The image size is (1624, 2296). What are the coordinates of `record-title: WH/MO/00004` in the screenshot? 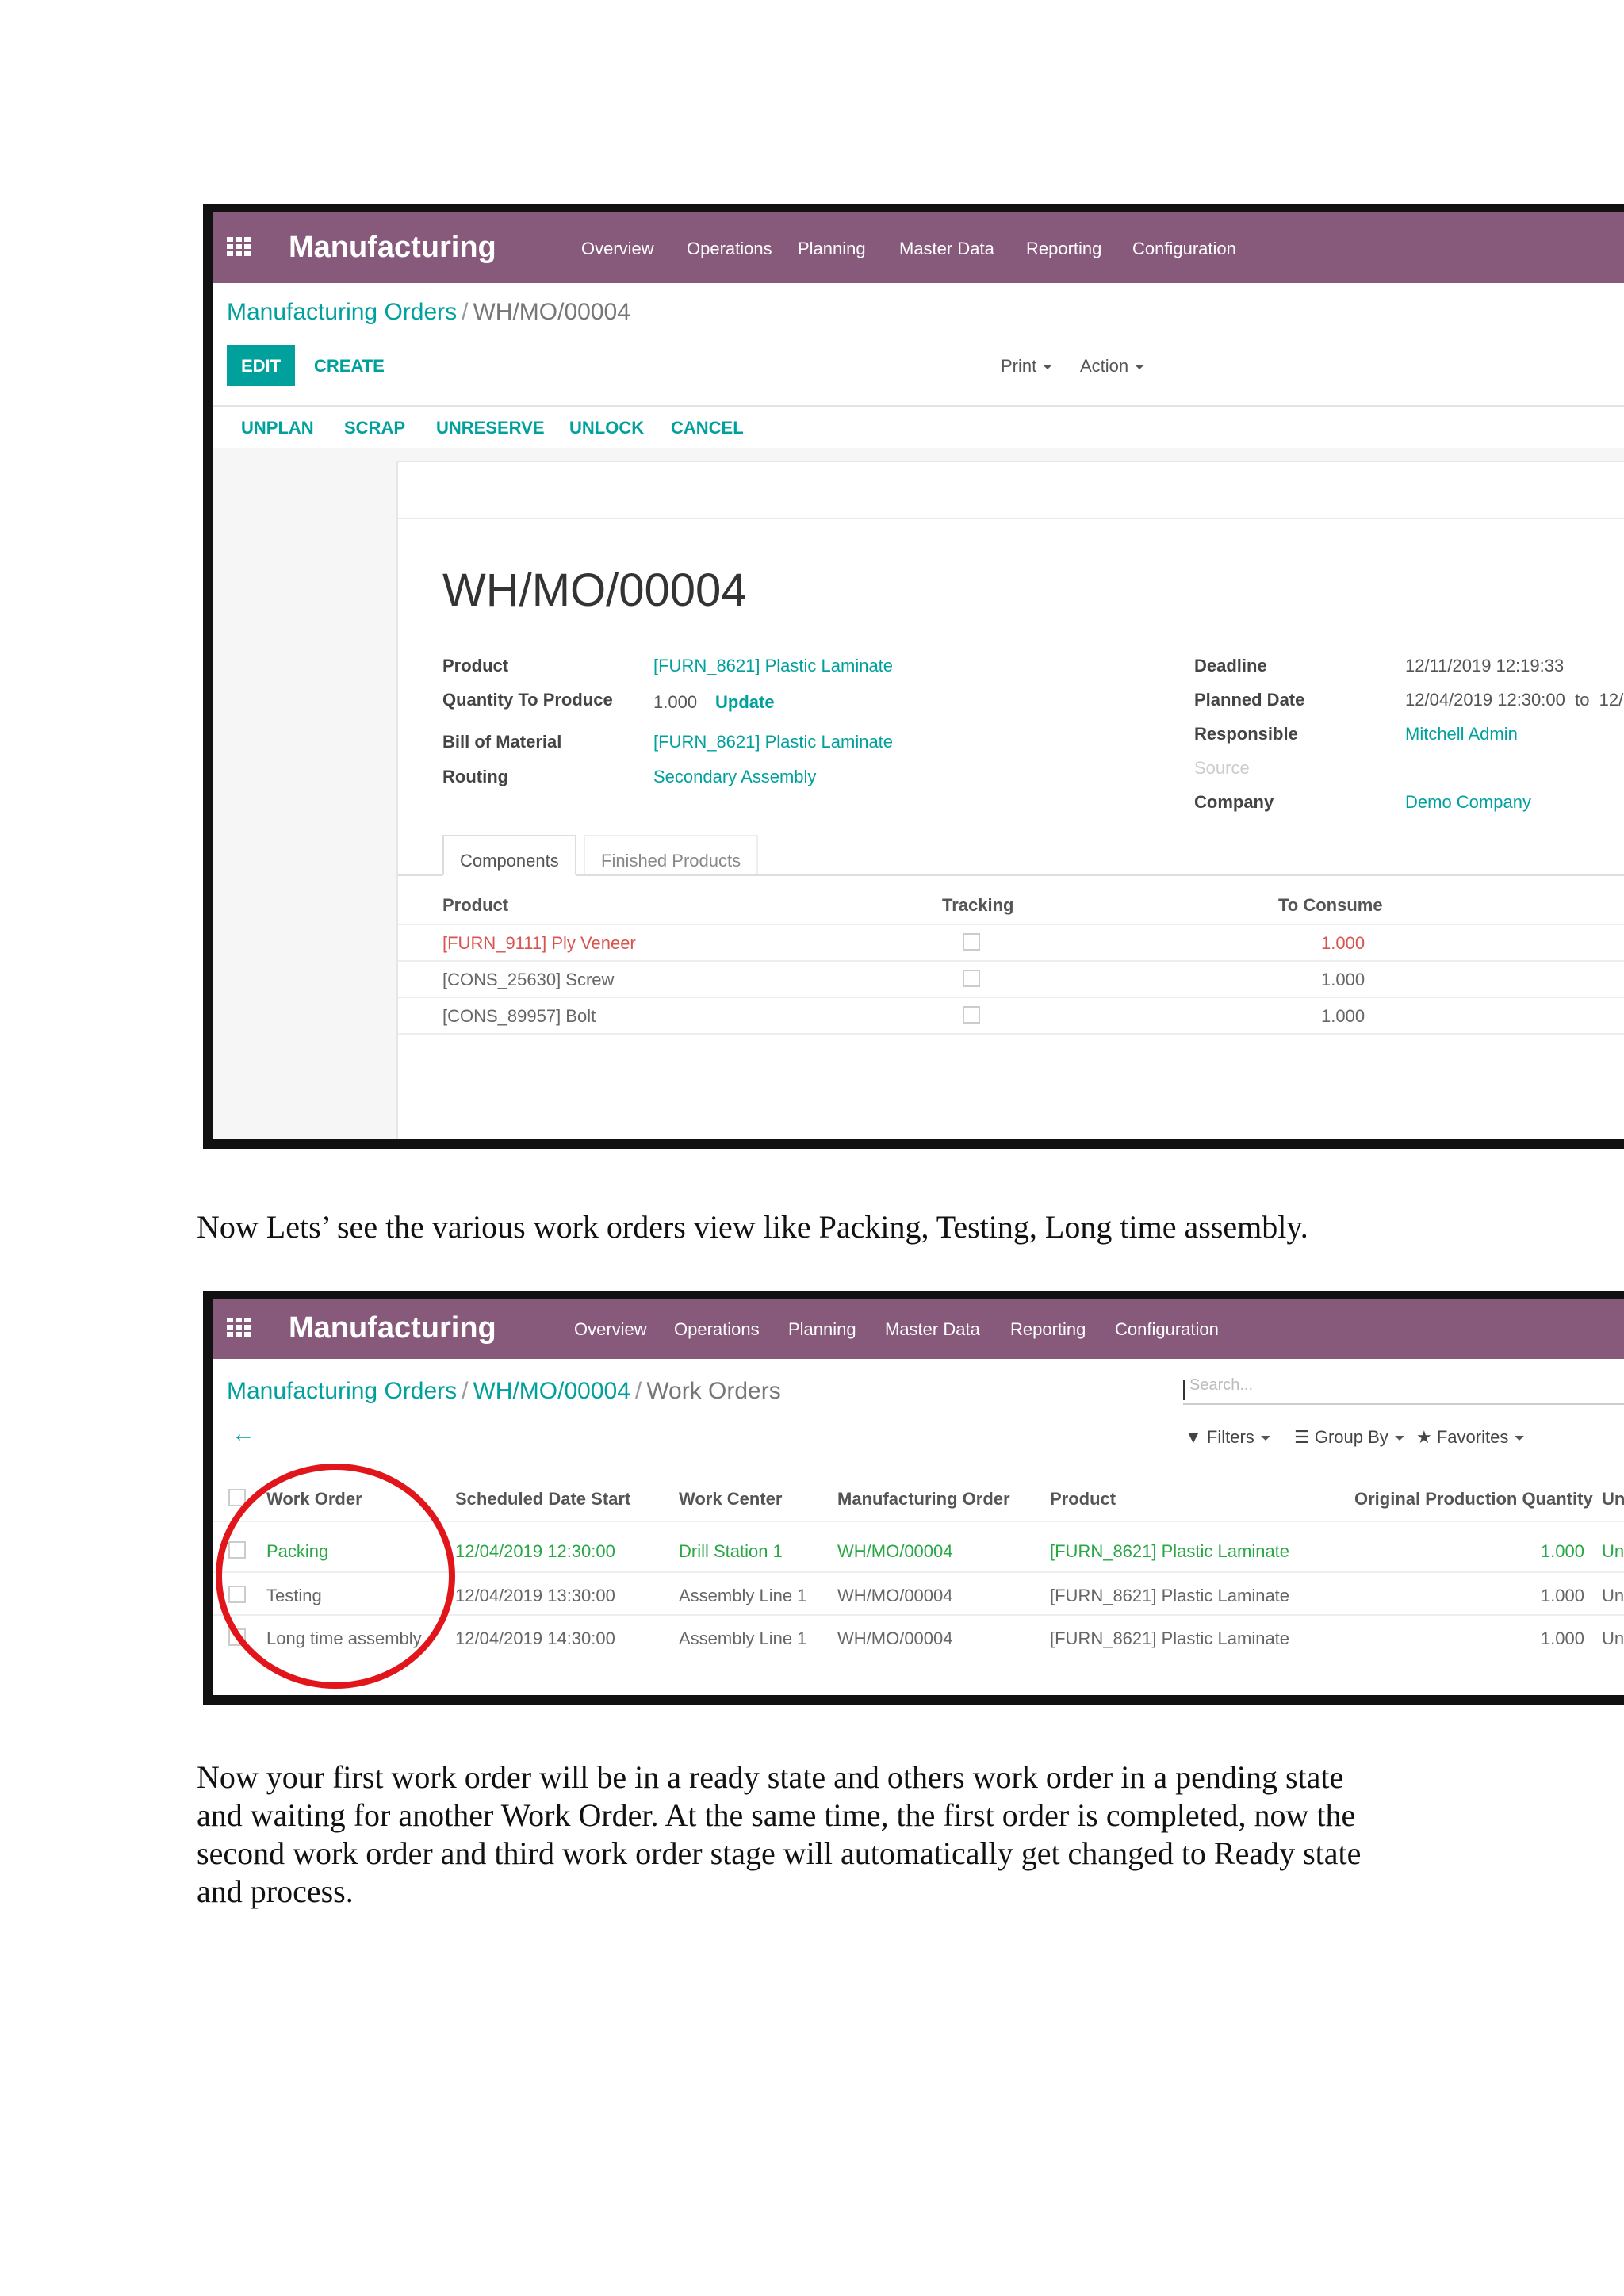 It's located at (594, 590).